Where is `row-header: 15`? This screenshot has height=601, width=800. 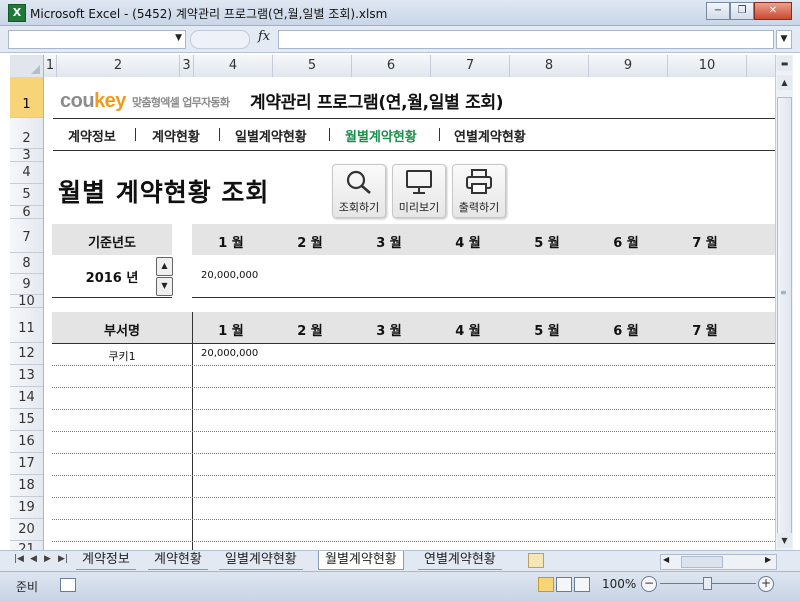
row-header: 15 is located at coordinates (26, 420).